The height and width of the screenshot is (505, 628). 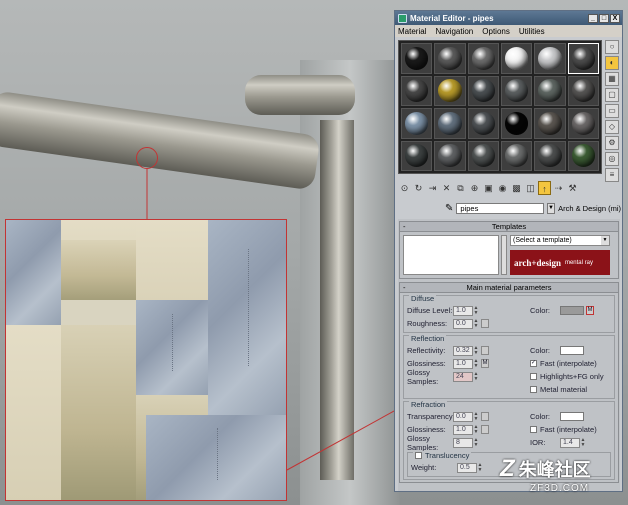 What do you see at coordinates (496, 31) in the screenshot?
I see `menu-options: Options` at bounding box center [496, 31].